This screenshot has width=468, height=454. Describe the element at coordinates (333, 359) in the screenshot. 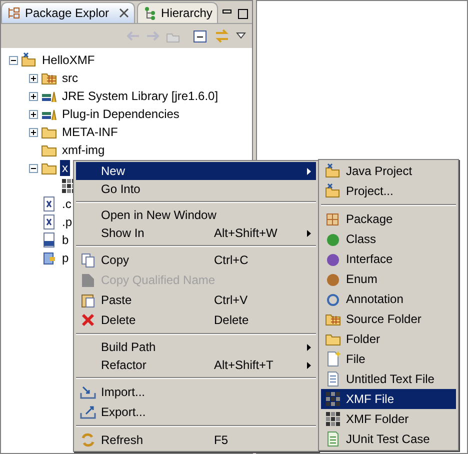

I see `file-icon` at that location.